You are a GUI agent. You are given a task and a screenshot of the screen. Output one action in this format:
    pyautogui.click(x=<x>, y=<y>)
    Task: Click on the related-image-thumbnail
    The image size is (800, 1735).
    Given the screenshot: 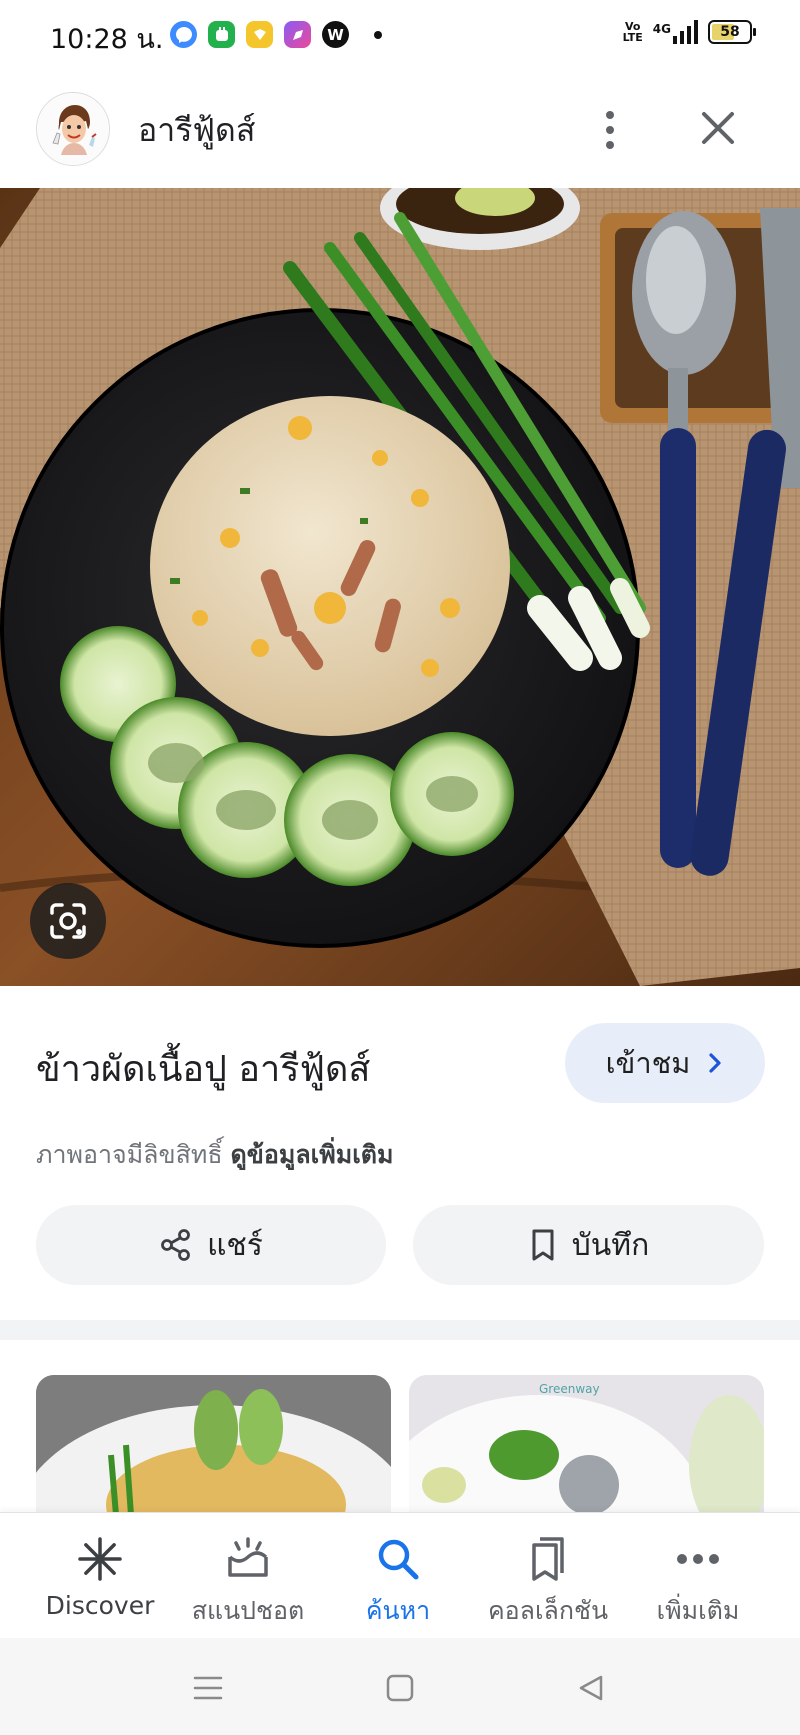 What is the action you would take?
    pyautogui.click(x=213, y=1445)
    